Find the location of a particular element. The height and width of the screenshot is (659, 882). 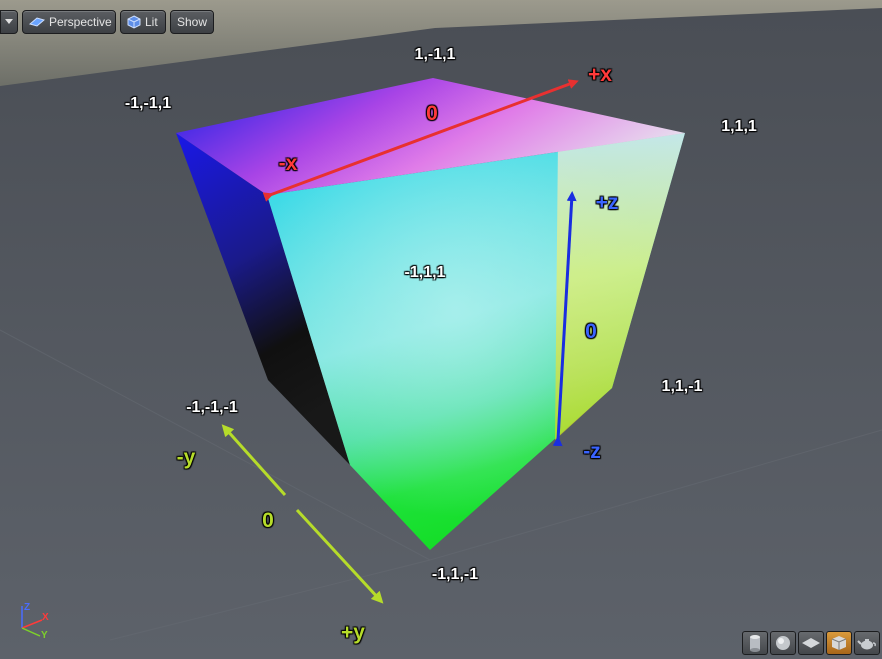

vertex-label: -1,1,1 is located at coordinates (425, 272).